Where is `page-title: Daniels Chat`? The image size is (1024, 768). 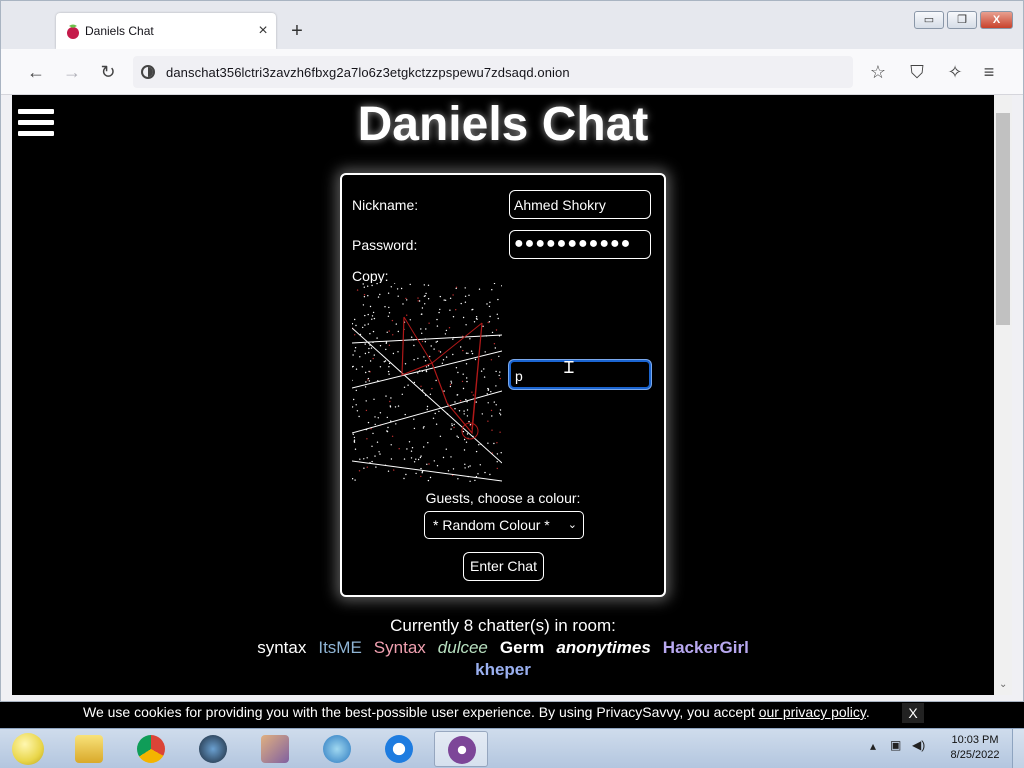
page-title: Daniels Chat is located at coordinates (503, 124).